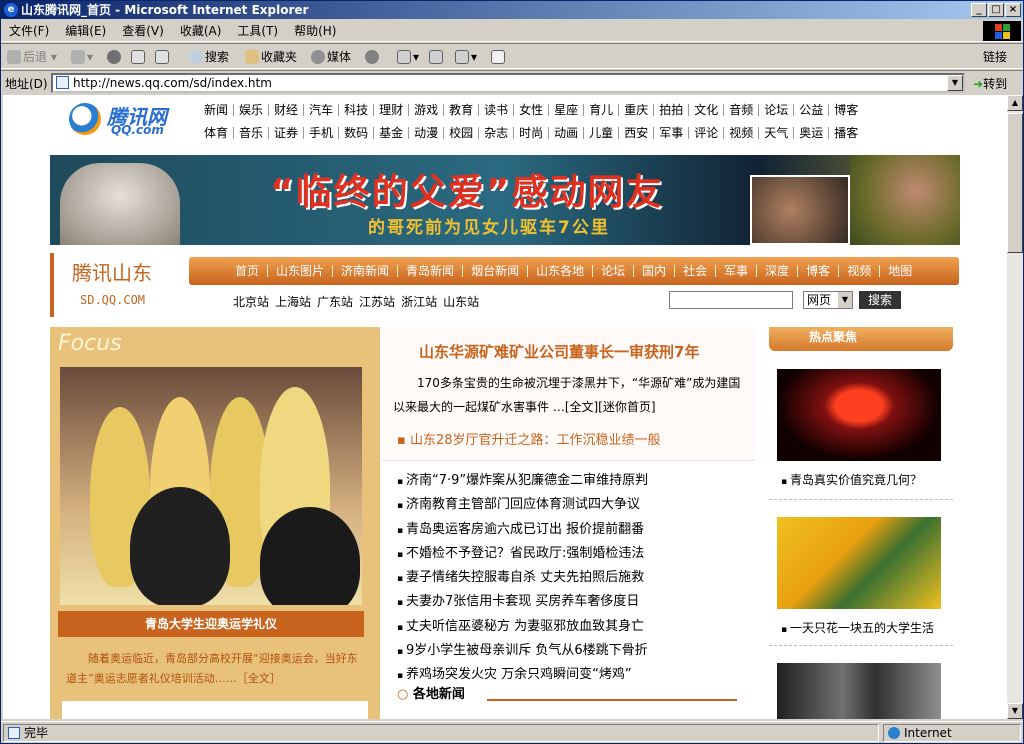  I want to click on site-search-button: 搜索, so click(880, 300).